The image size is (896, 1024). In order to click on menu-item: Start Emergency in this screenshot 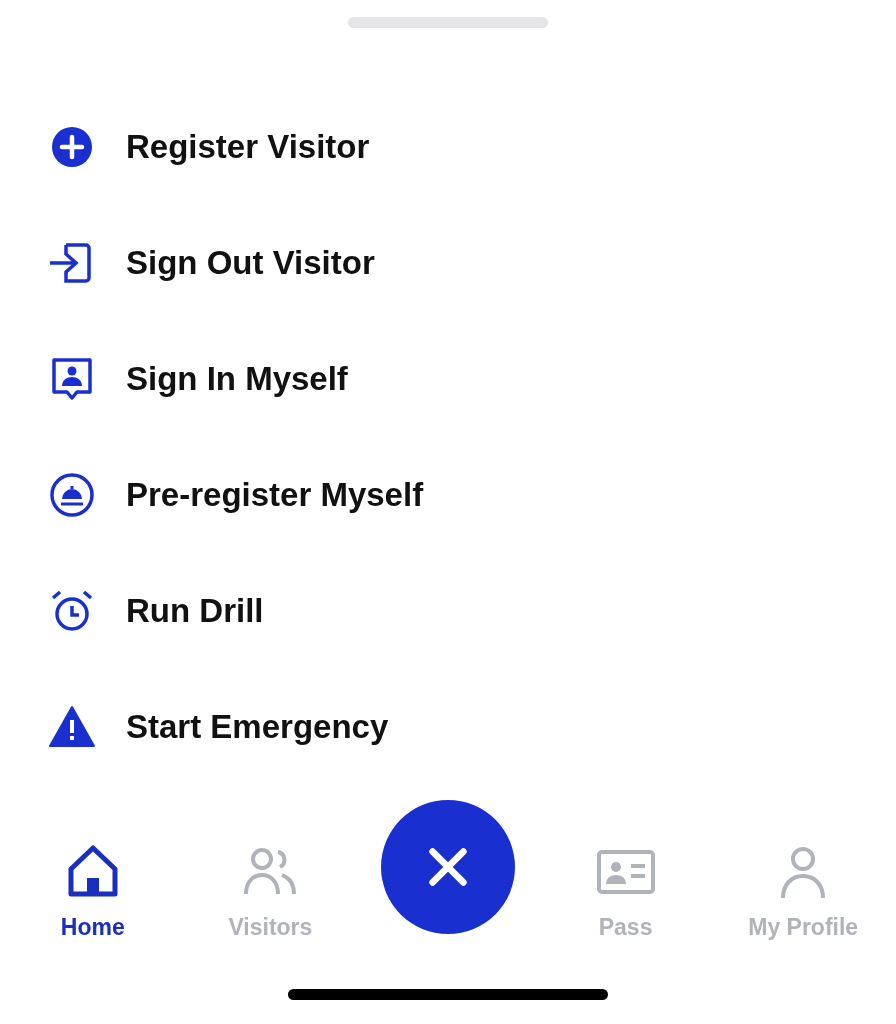, I will do `click(448, 727)`.